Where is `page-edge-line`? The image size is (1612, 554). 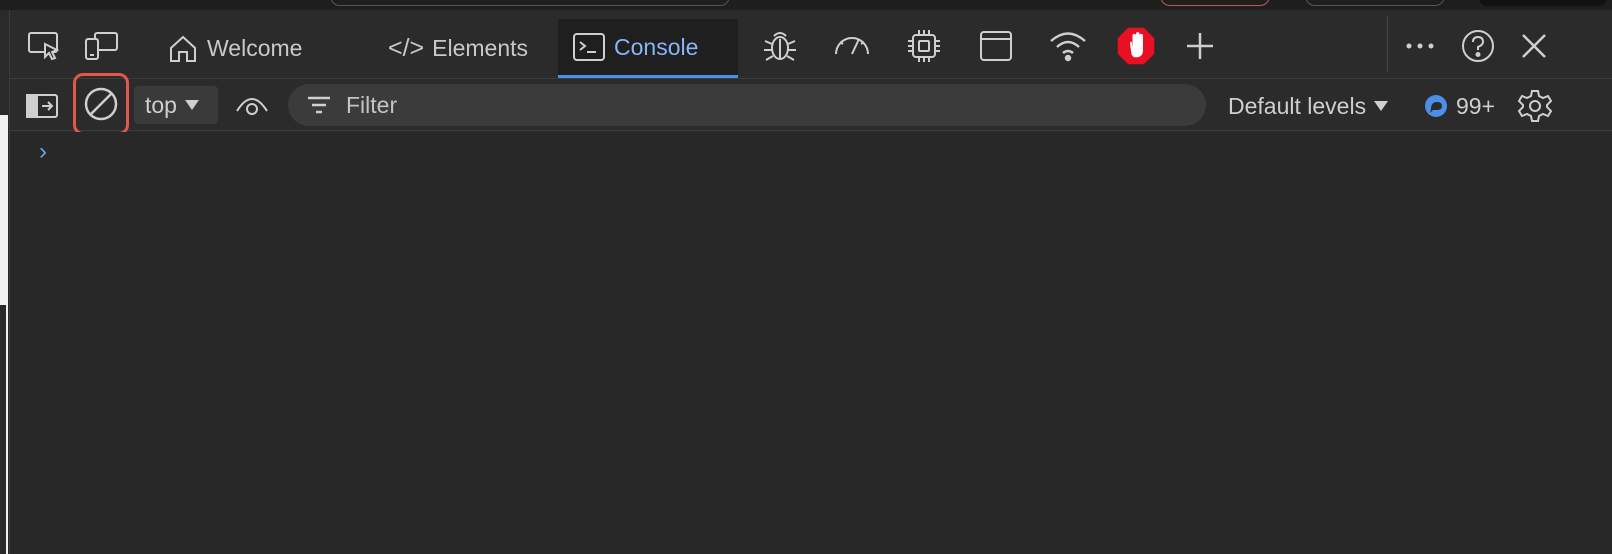
page-edge-line is located at coordinates (7, 429).